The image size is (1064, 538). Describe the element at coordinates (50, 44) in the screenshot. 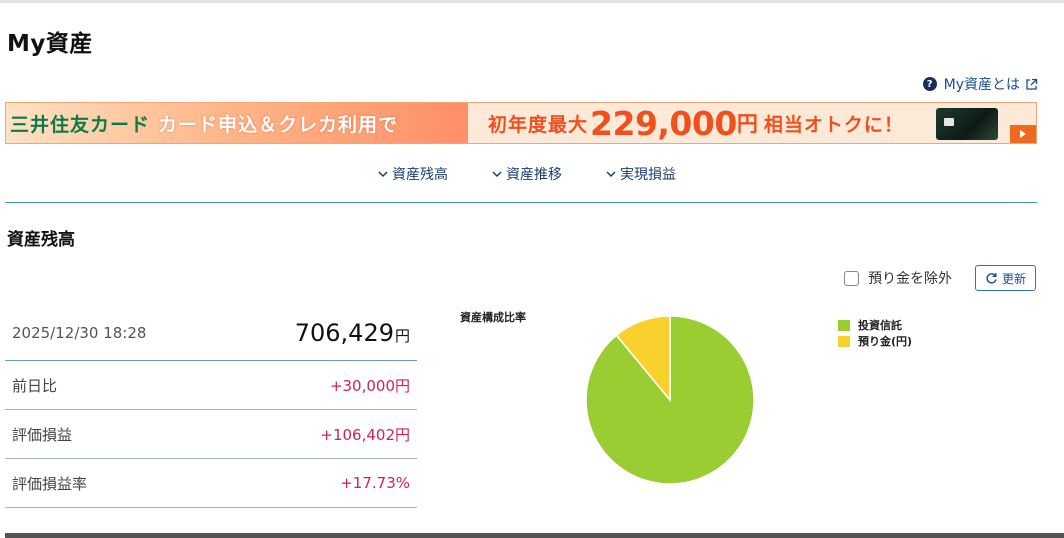

I see `page-title: My資産` at that location.